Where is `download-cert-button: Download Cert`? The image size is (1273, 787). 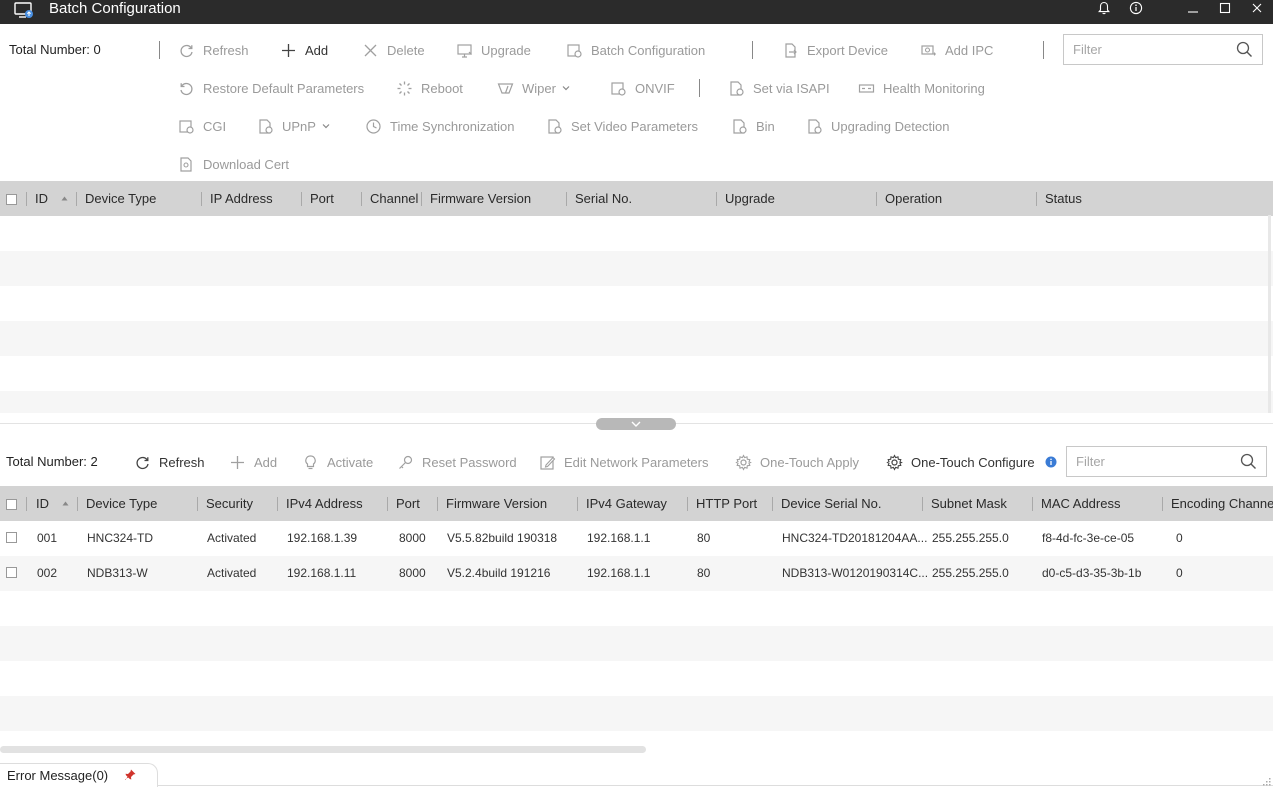 download-cert-button: Download Cert is located at coordinates (233, 164).